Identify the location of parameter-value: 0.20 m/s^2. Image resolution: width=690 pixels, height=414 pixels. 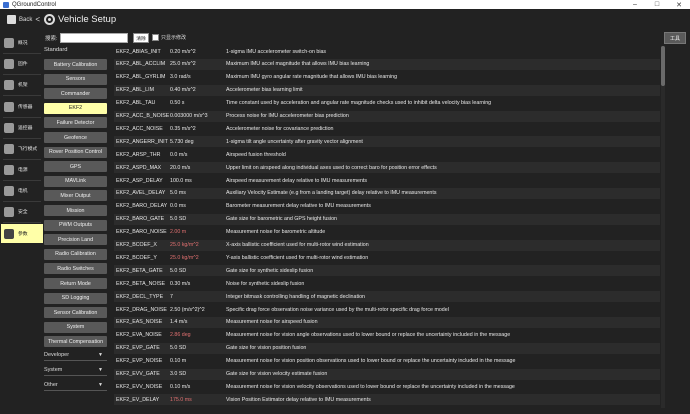
(183, 52).